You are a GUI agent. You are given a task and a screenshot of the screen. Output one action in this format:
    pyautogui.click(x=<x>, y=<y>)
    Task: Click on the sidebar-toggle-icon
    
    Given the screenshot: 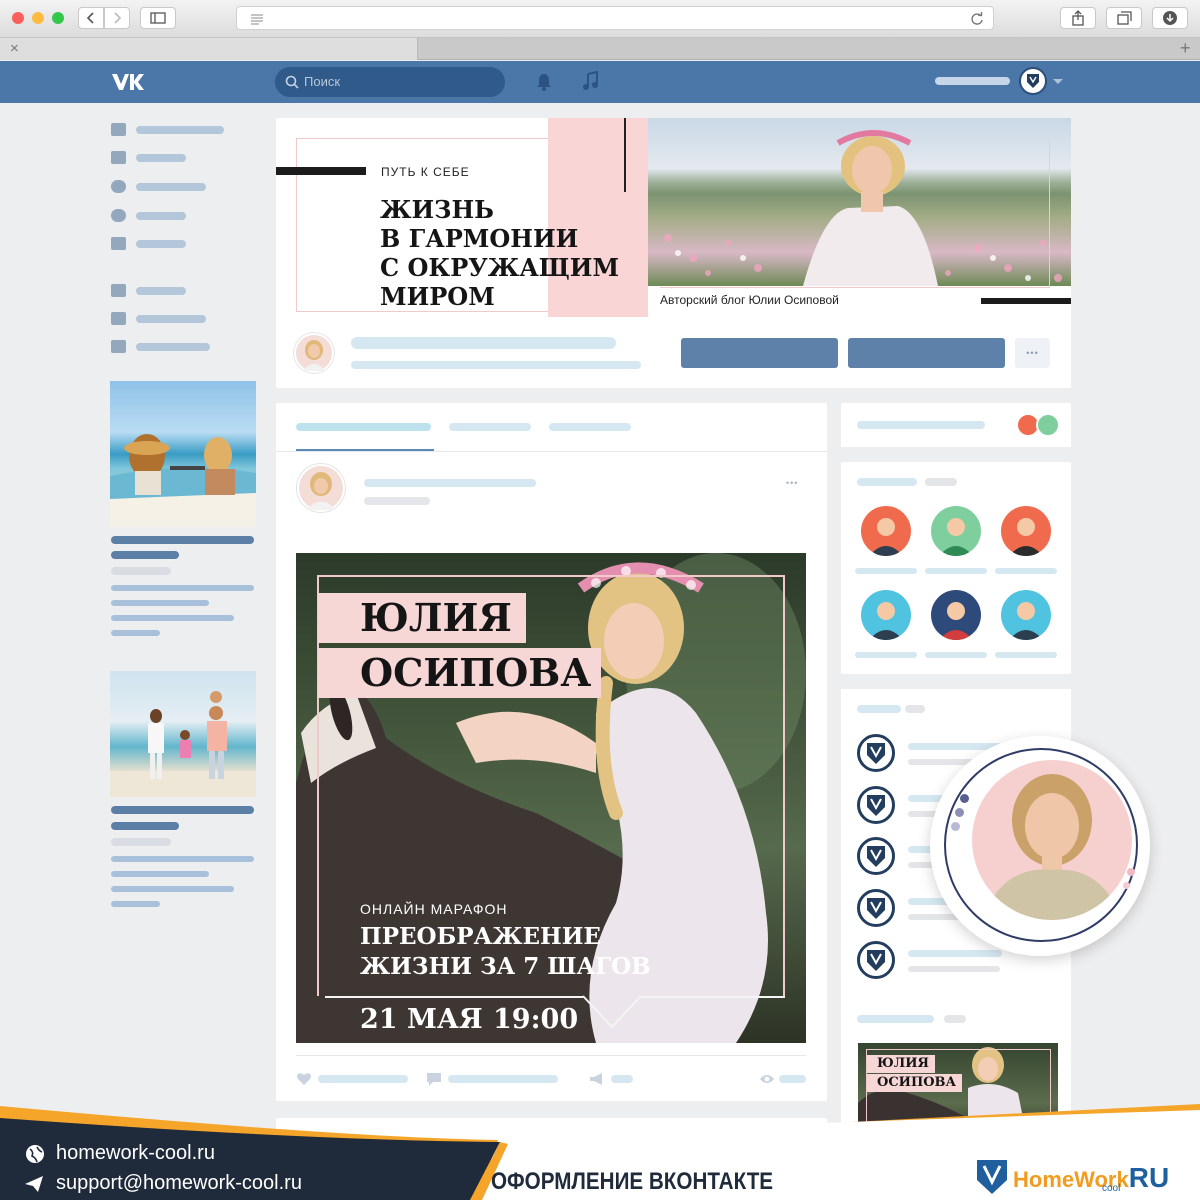 What is the action you would take?
    pyautogui.click(x=158, y=18)
    